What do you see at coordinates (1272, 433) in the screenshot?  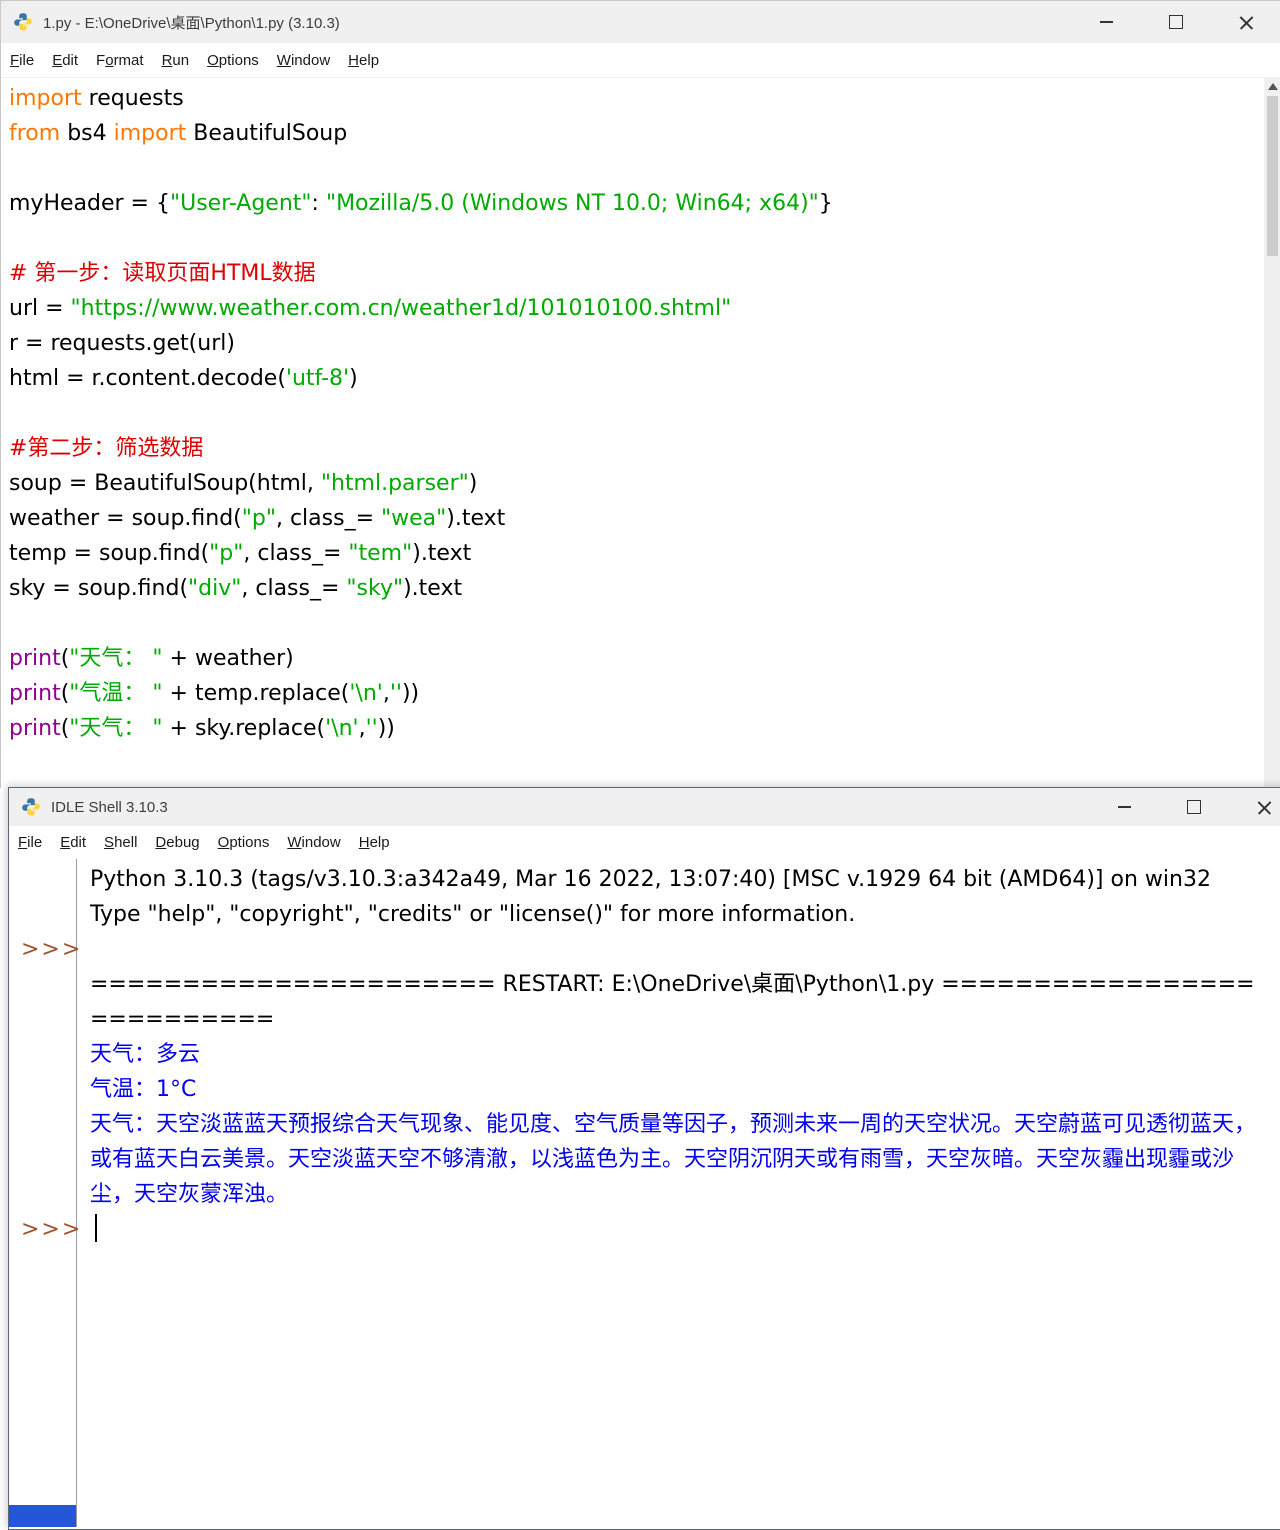 I see `editor-vertical-scrollbar` at bounding box center [1272, 433].